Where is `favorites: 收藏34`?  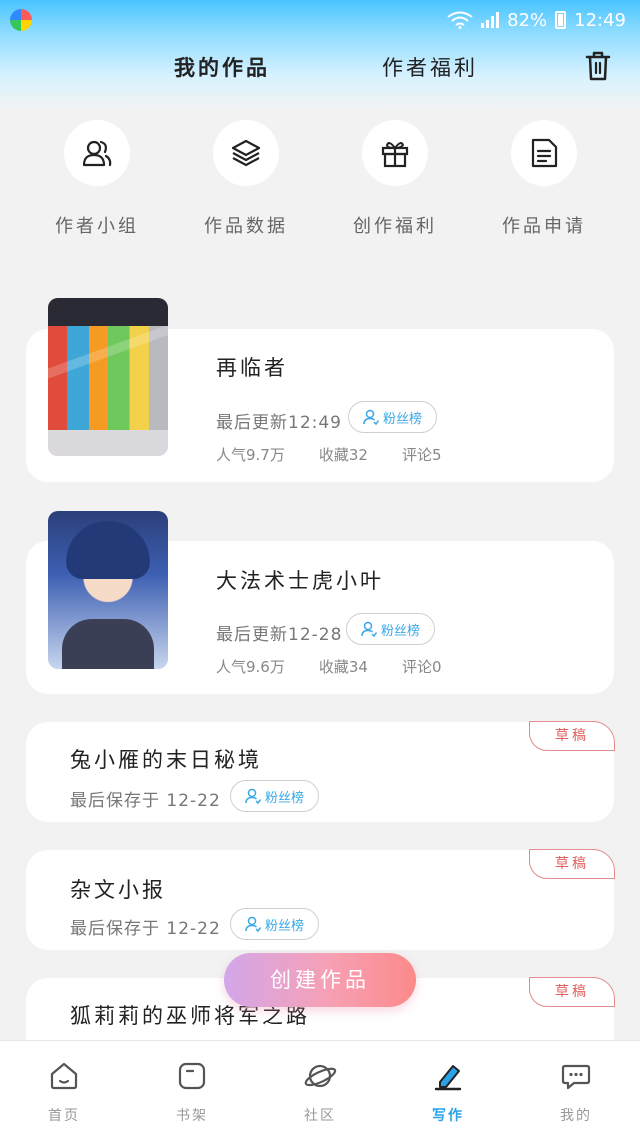
favorites: 收藏34 is located at coordinates (343, 667).